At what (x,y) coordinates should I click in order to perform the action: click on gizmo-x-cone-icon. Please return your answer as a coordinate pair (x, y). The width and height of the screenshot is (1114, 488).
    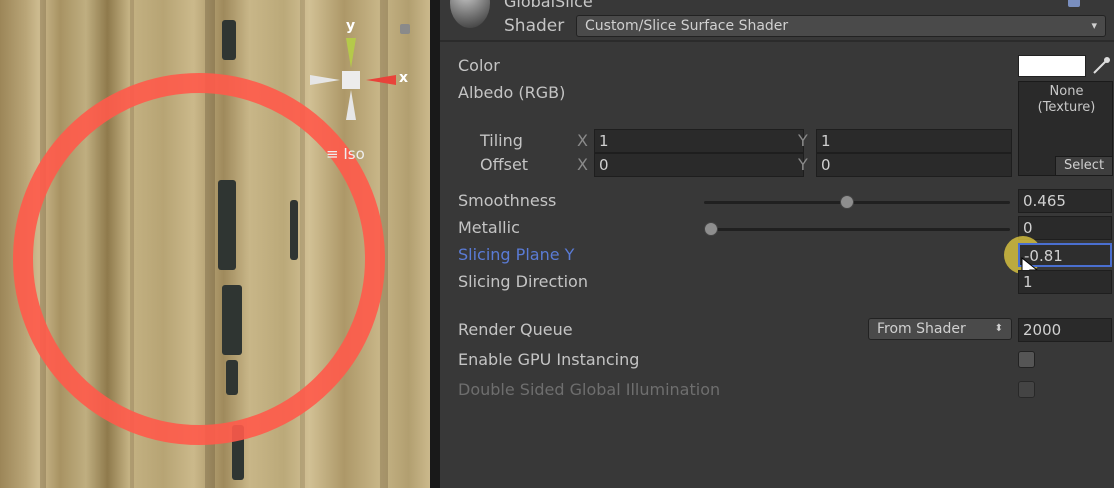
    Looking at the image, I should click on (381, 80).